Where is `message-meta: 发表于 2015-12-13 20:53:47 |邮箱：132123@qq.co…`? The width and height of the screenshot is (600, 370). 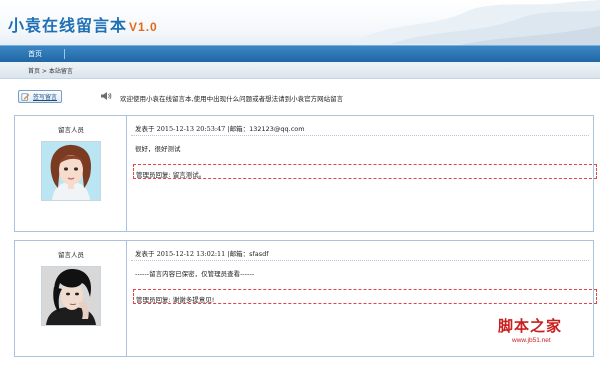
message-meta: 发表于 2015-12-13 20:53:47 |邮箱：132123@qq.co… is located at coordinates (220, 128).